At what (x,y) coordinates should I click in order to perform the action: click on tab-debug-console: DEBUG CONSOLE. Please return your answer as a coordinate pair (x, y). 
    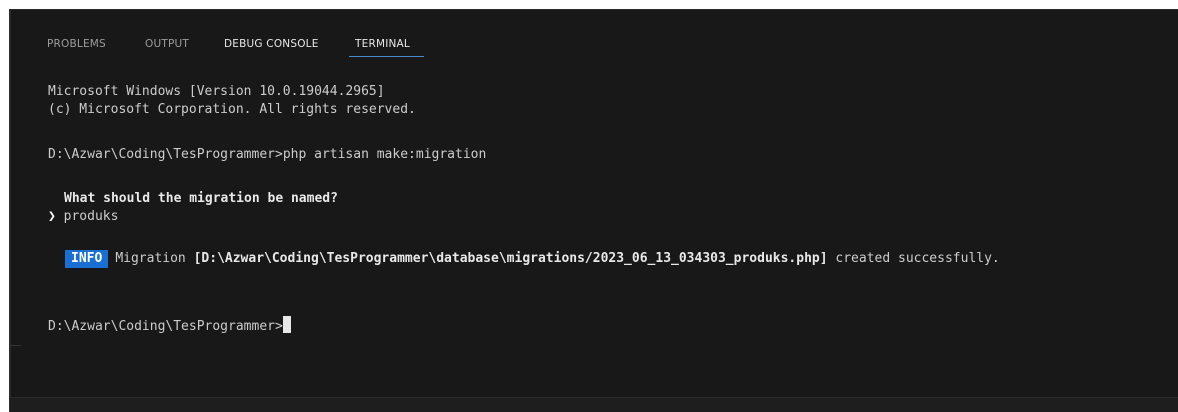
    Looking at the image, I should click on (271, 44).